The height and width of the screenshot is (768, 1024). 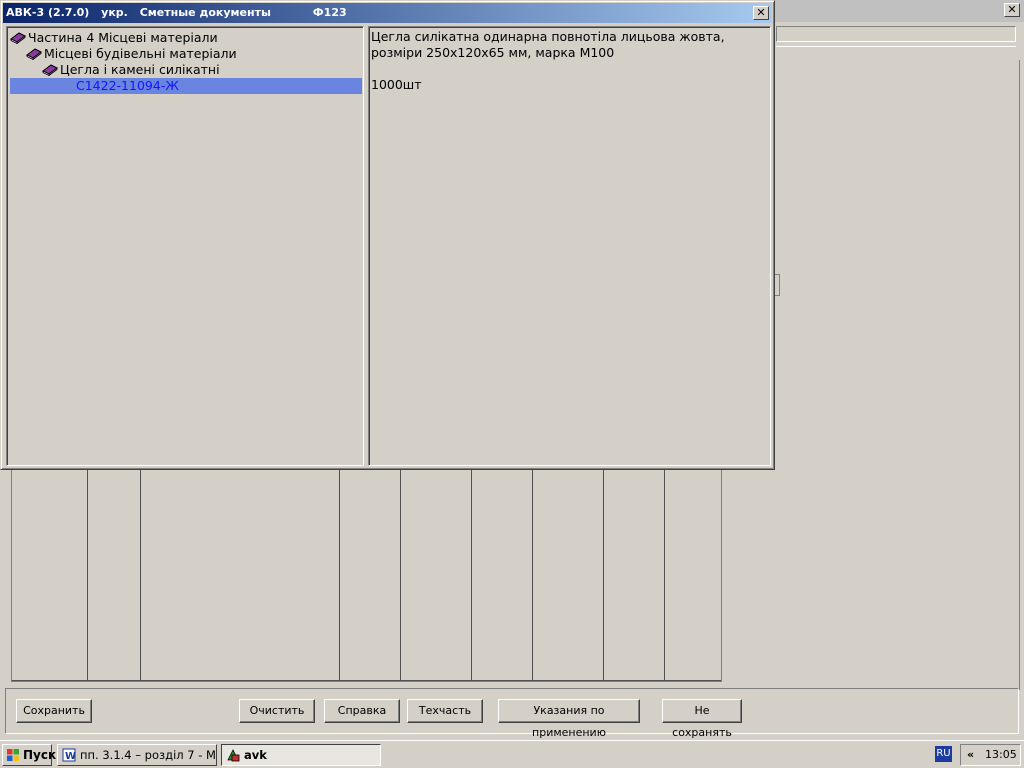 I want to click on taskbar-avk-label: avk, so click(x=255, y=755).